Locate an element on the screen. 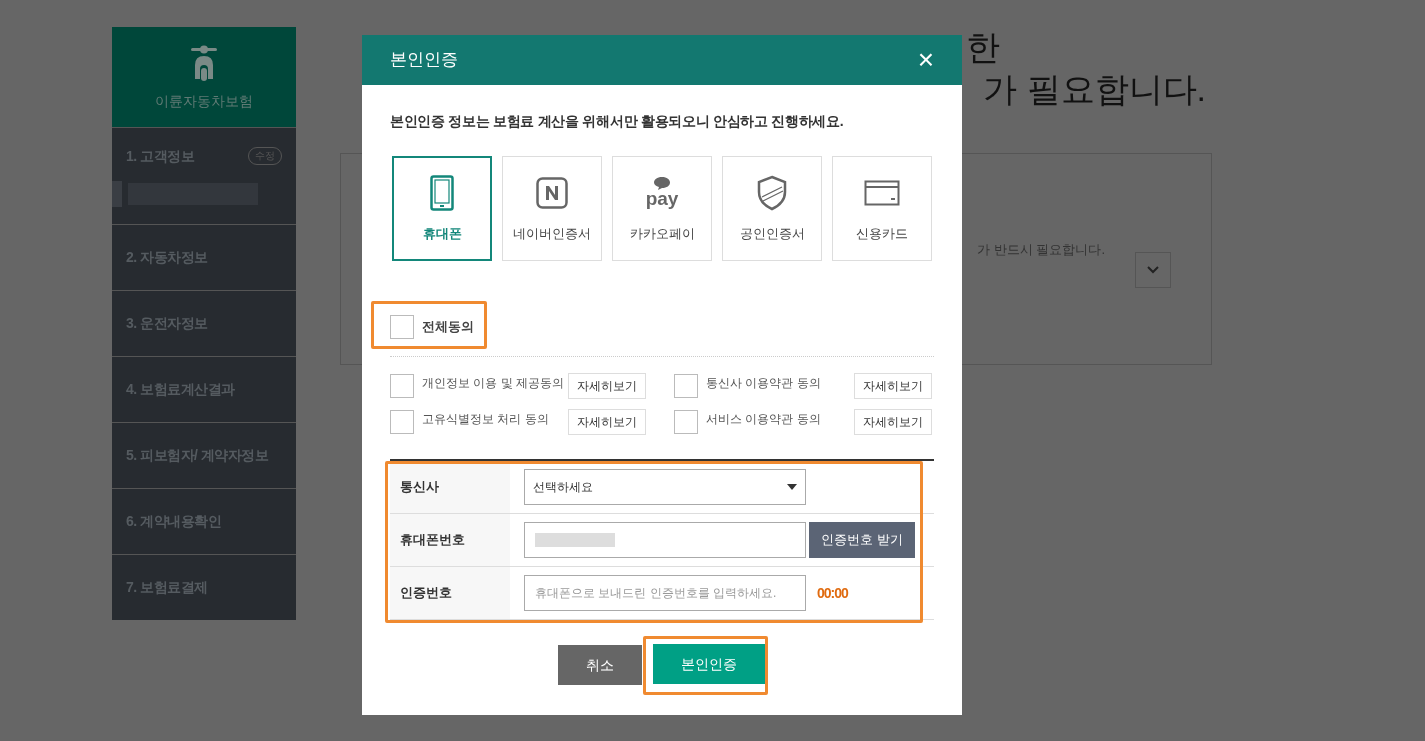 This screenshot has width=1425, height=741. auth-method-tab: pay 카카오페이 is located at coordinates (662, 208).